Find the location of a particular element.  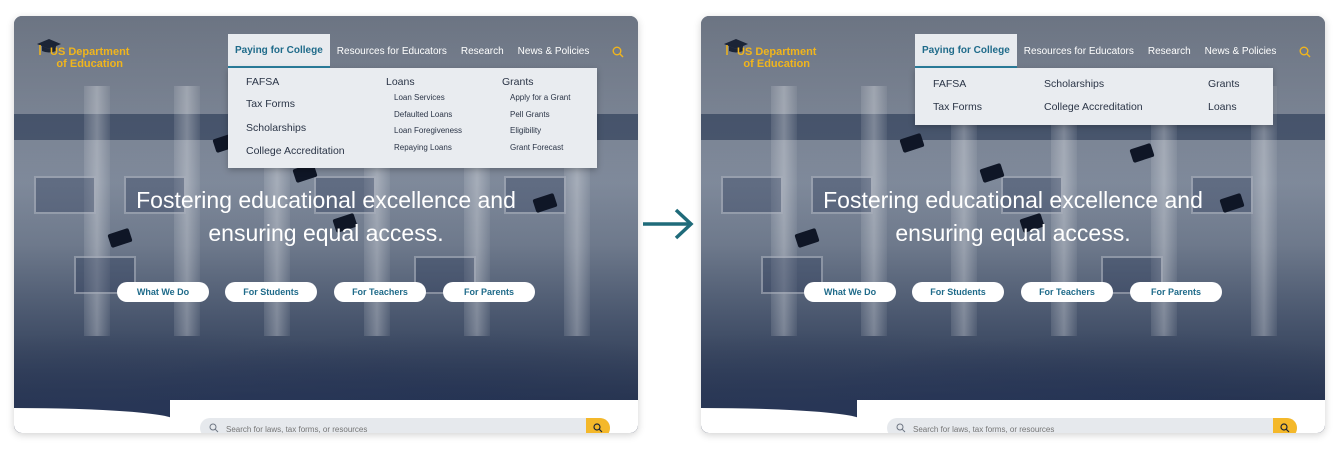

menu-item-defaulted-loans: Defaulted Loans is located at coordinates (423, 114).